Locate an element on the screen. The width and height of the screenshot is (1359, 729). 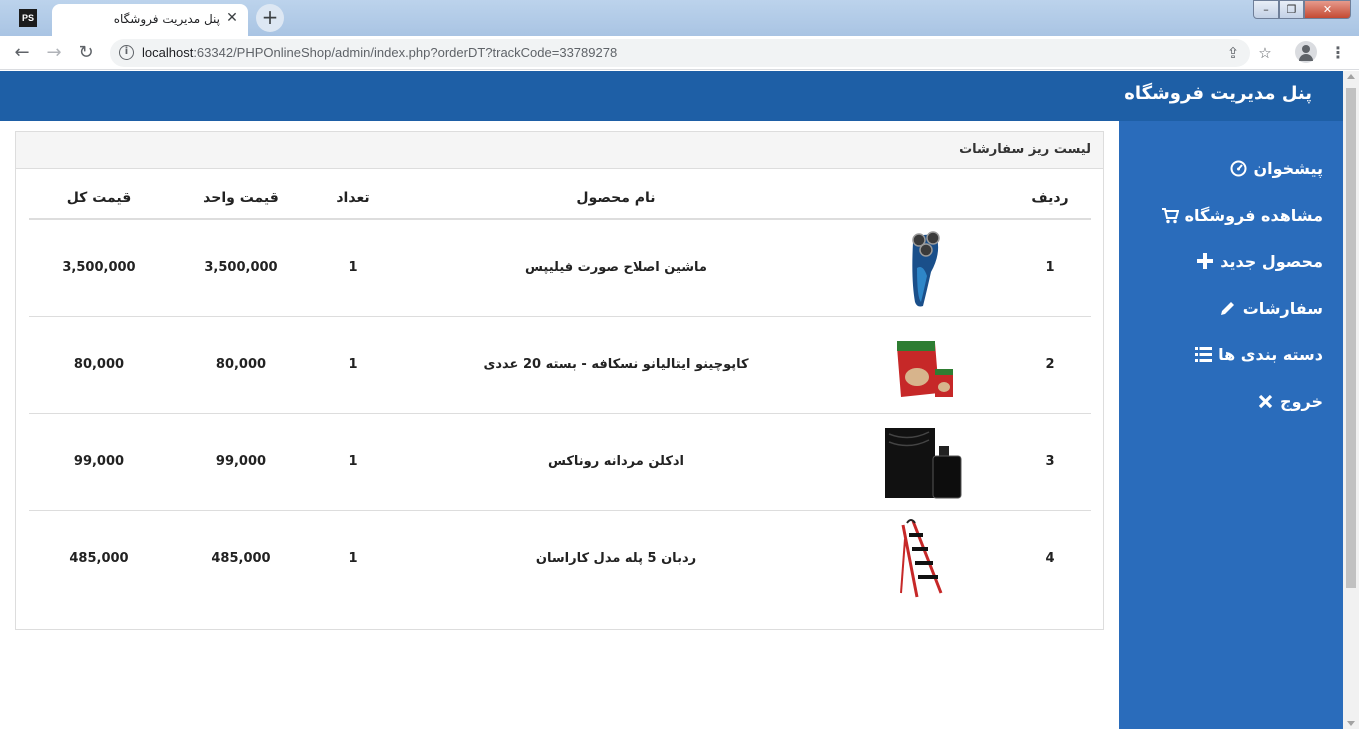
close-icon is located at coordinates (1265, 401).